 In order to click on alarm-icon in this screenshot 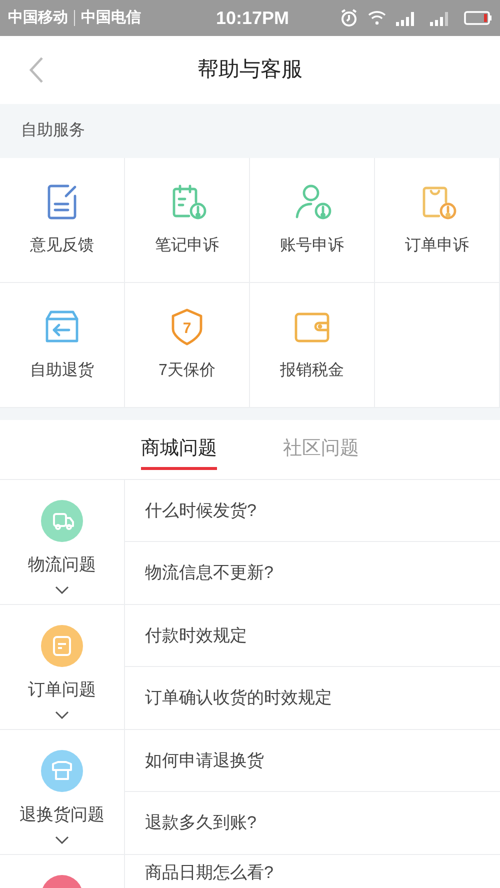, I will do `click(349, 18)`.